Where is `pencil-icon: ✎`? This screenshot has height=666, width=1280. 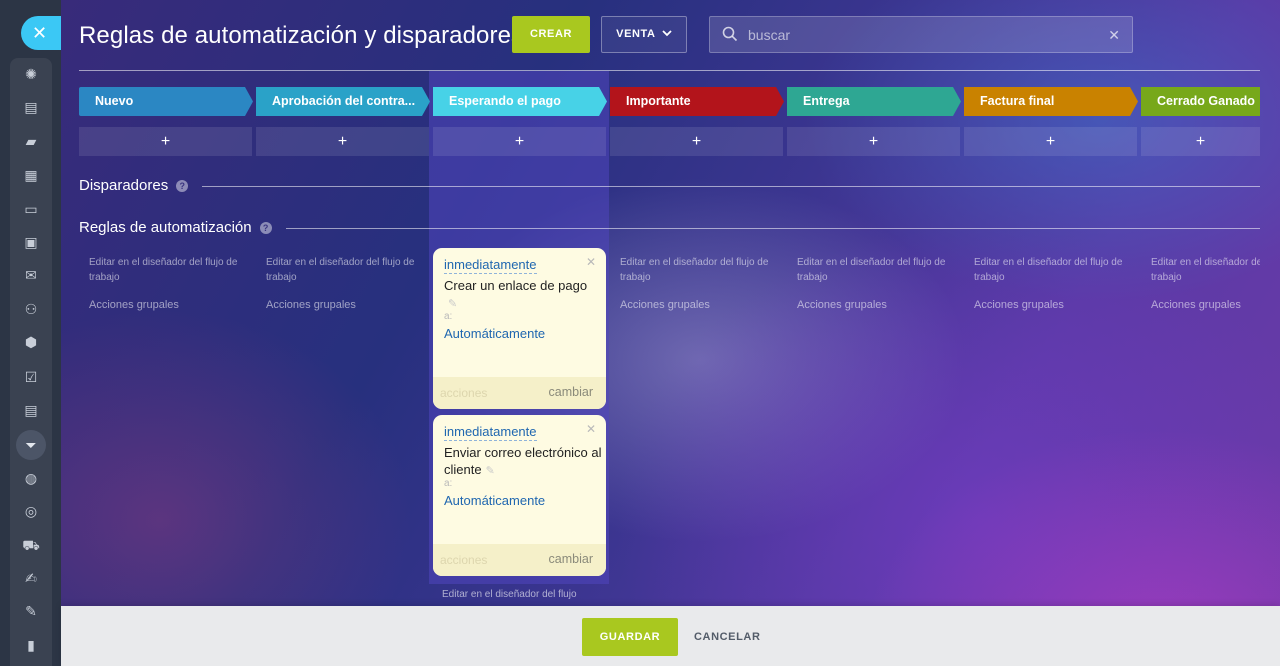
pencil-icon: ✎ is located at coordinates (490, 471).